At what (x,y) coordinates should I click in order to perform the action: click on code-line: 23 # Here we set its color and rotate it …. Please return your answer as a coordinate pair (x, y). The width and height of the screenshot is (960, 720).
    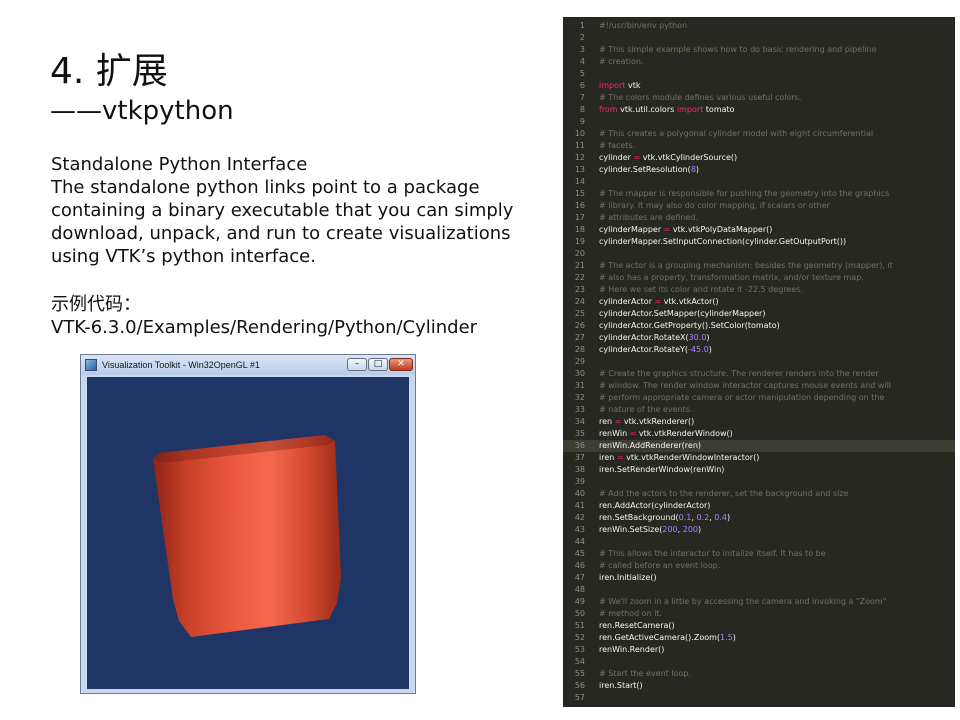
    Looking at the image, I should click on (759, 290).